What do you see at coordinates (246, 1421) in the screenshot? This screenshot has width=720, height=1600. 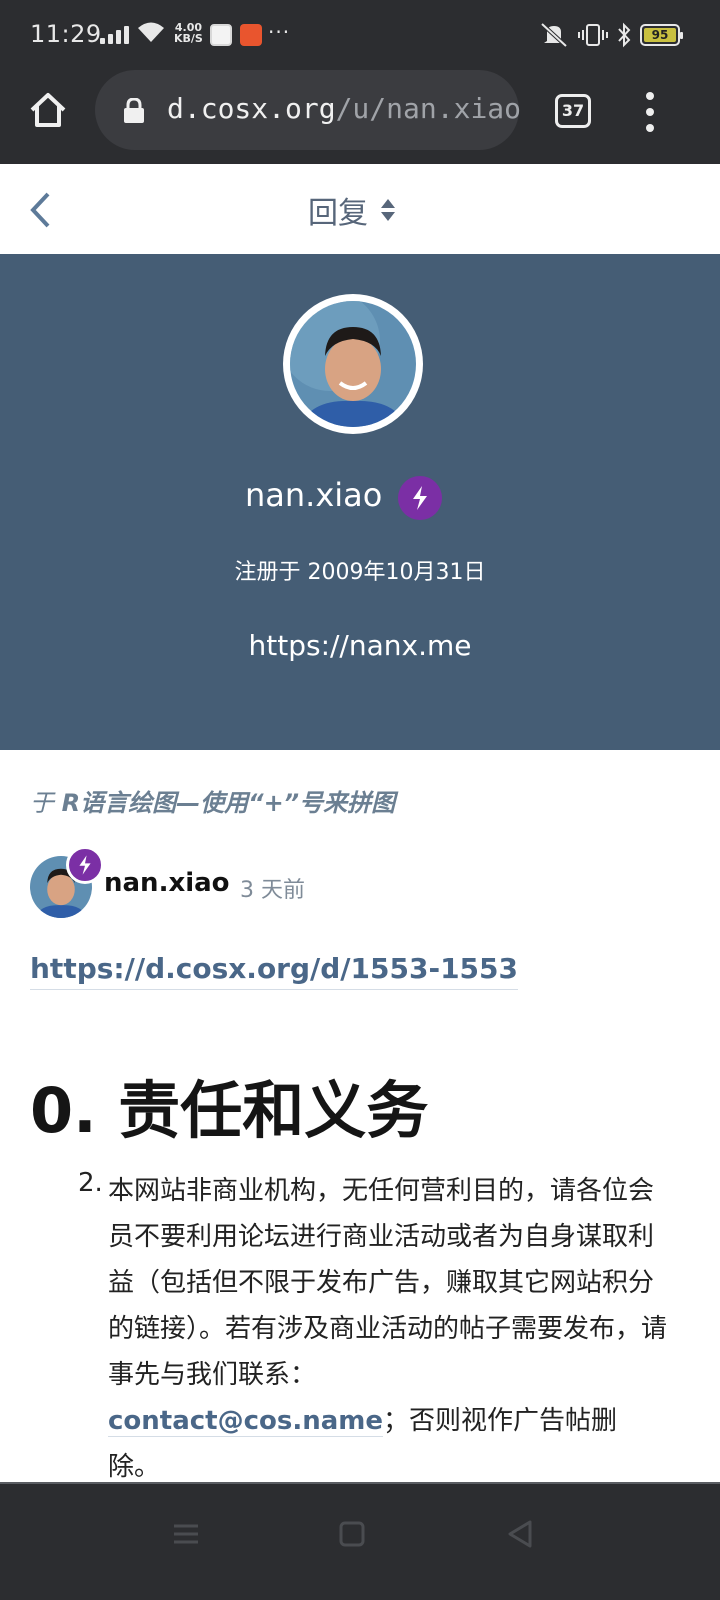 I see `email-link: contact@cos.name` at bounding box center [246, 1421].